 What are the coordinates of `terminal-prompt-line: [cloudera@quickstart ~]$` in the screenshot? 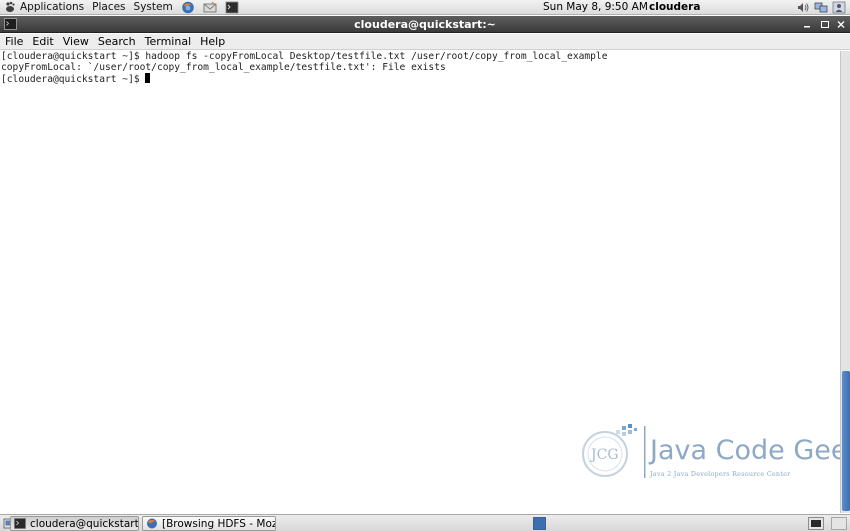 It's located at (420, 79).